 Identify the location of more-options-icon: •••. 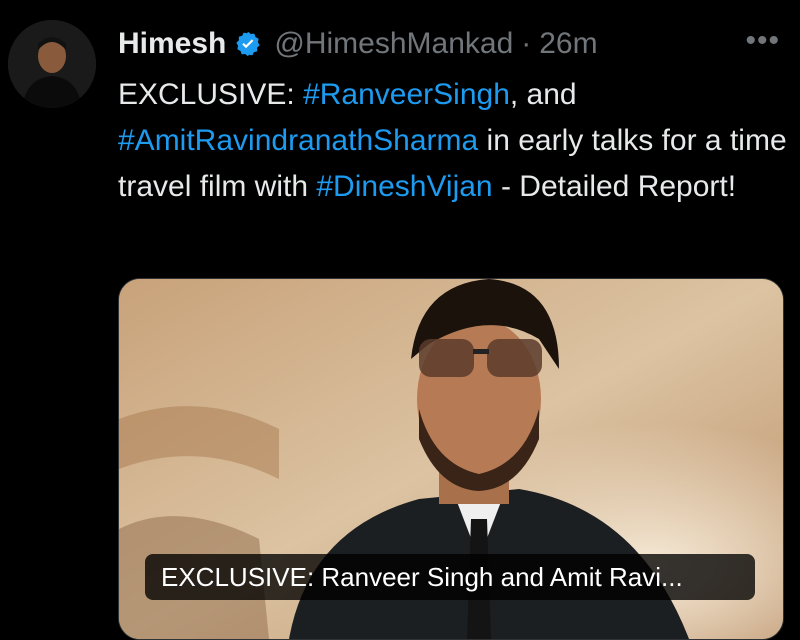
(762, 41).